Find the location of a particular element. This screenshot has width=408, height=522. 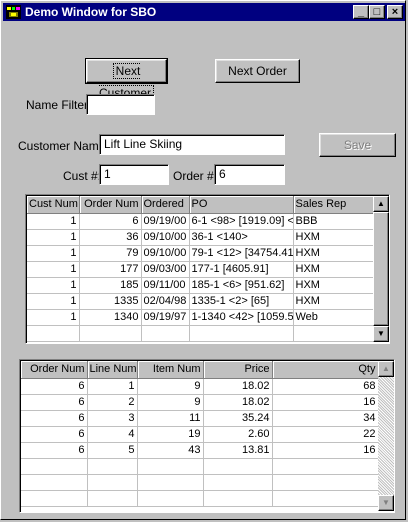

lines-row: 6 5 43 13.81 16 is located at coordinates (200, 450).